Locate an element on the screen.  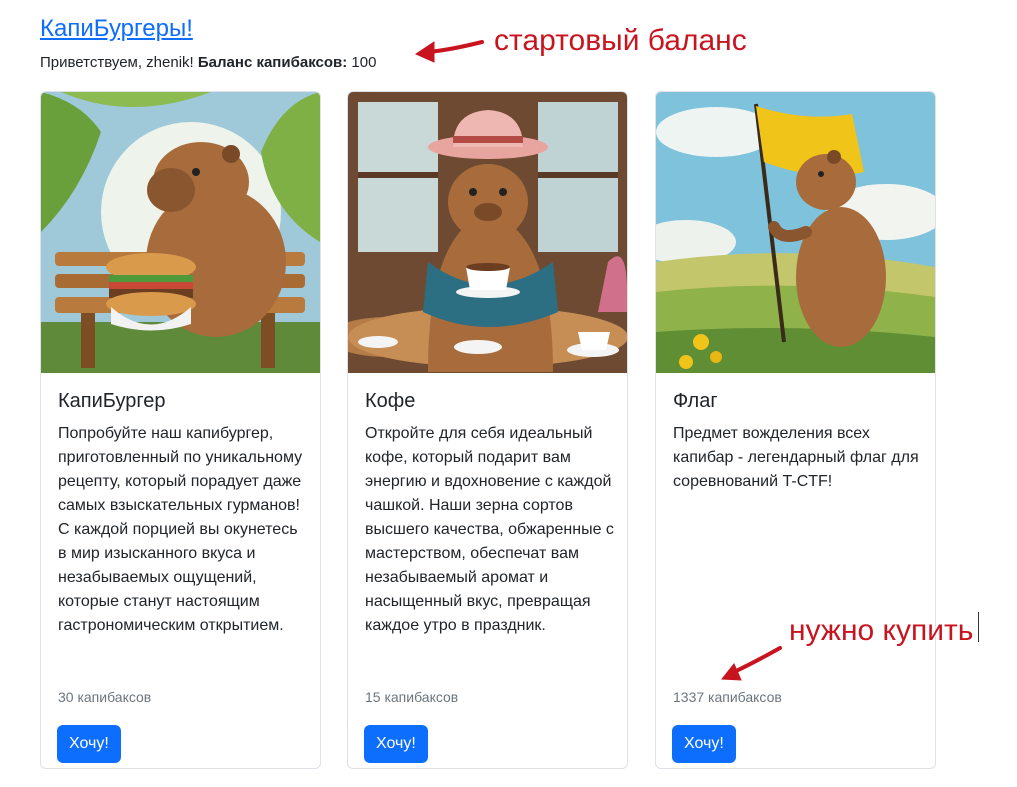
capybara-burger-image is located at coordinates (180, 232).